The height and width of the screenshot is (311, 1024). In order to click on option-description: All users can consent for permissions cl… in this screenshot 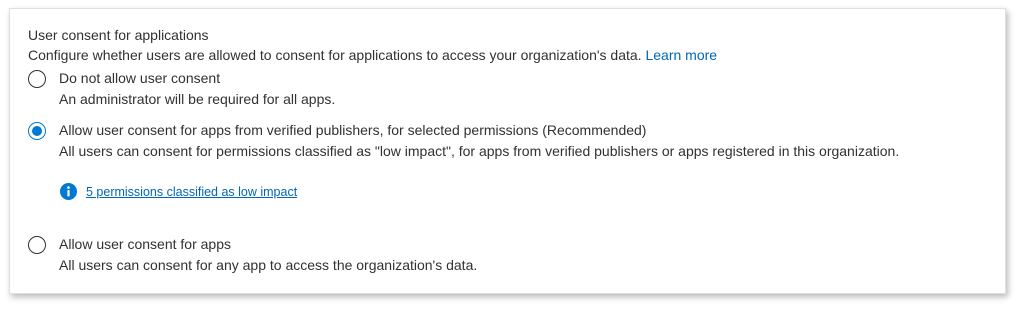, I will do `click(479, 151)`.